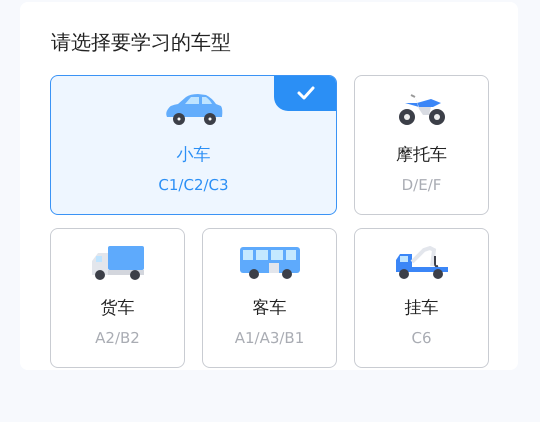 The image size is (540, 422). What do you see at coordinates (421, 338) in the screenshot?
I see `license-codes: C6` at bounding box center [421, 338].